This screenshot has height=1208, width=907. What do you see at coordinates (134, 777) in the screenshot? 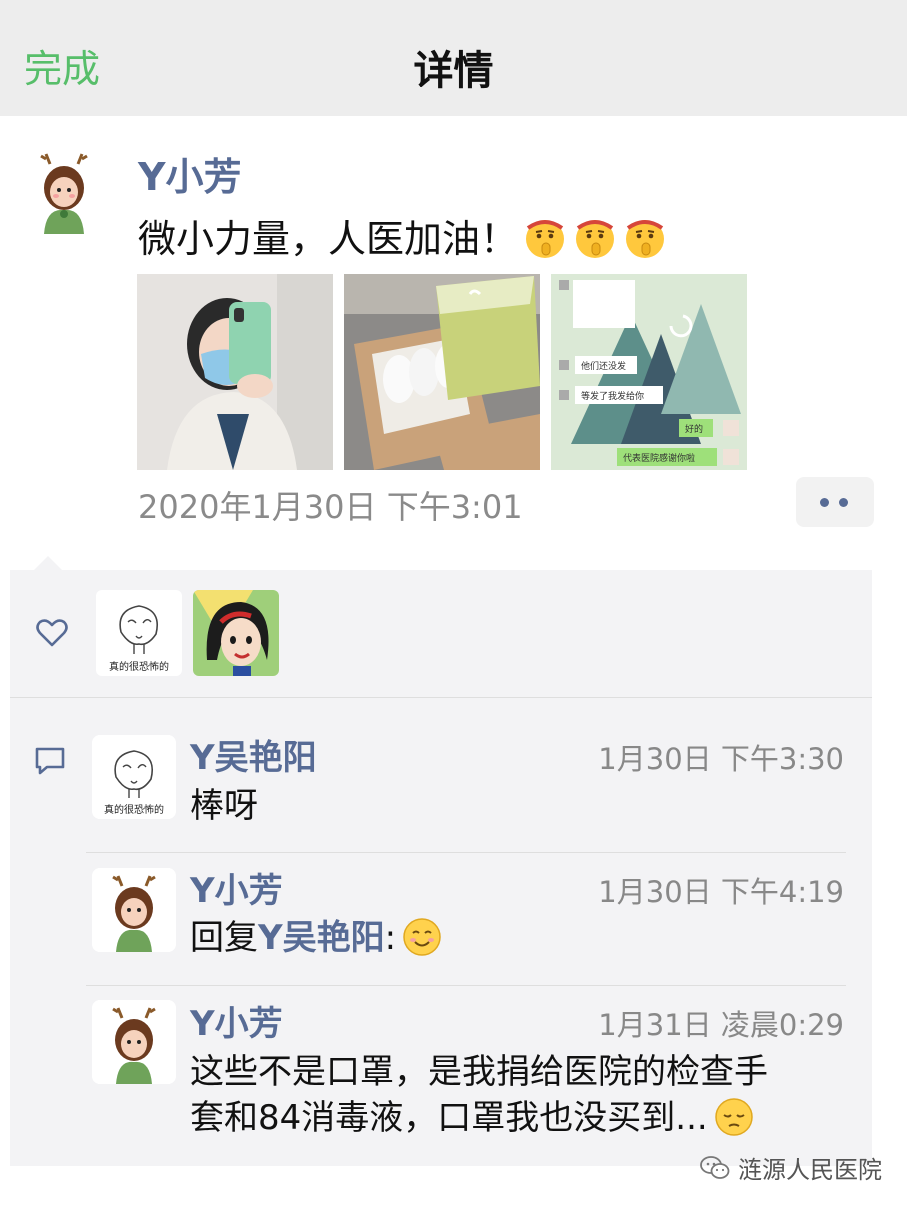
I see `comment-avatar-sketch: 真的很恐怖的` at bounding box center [134, 777].